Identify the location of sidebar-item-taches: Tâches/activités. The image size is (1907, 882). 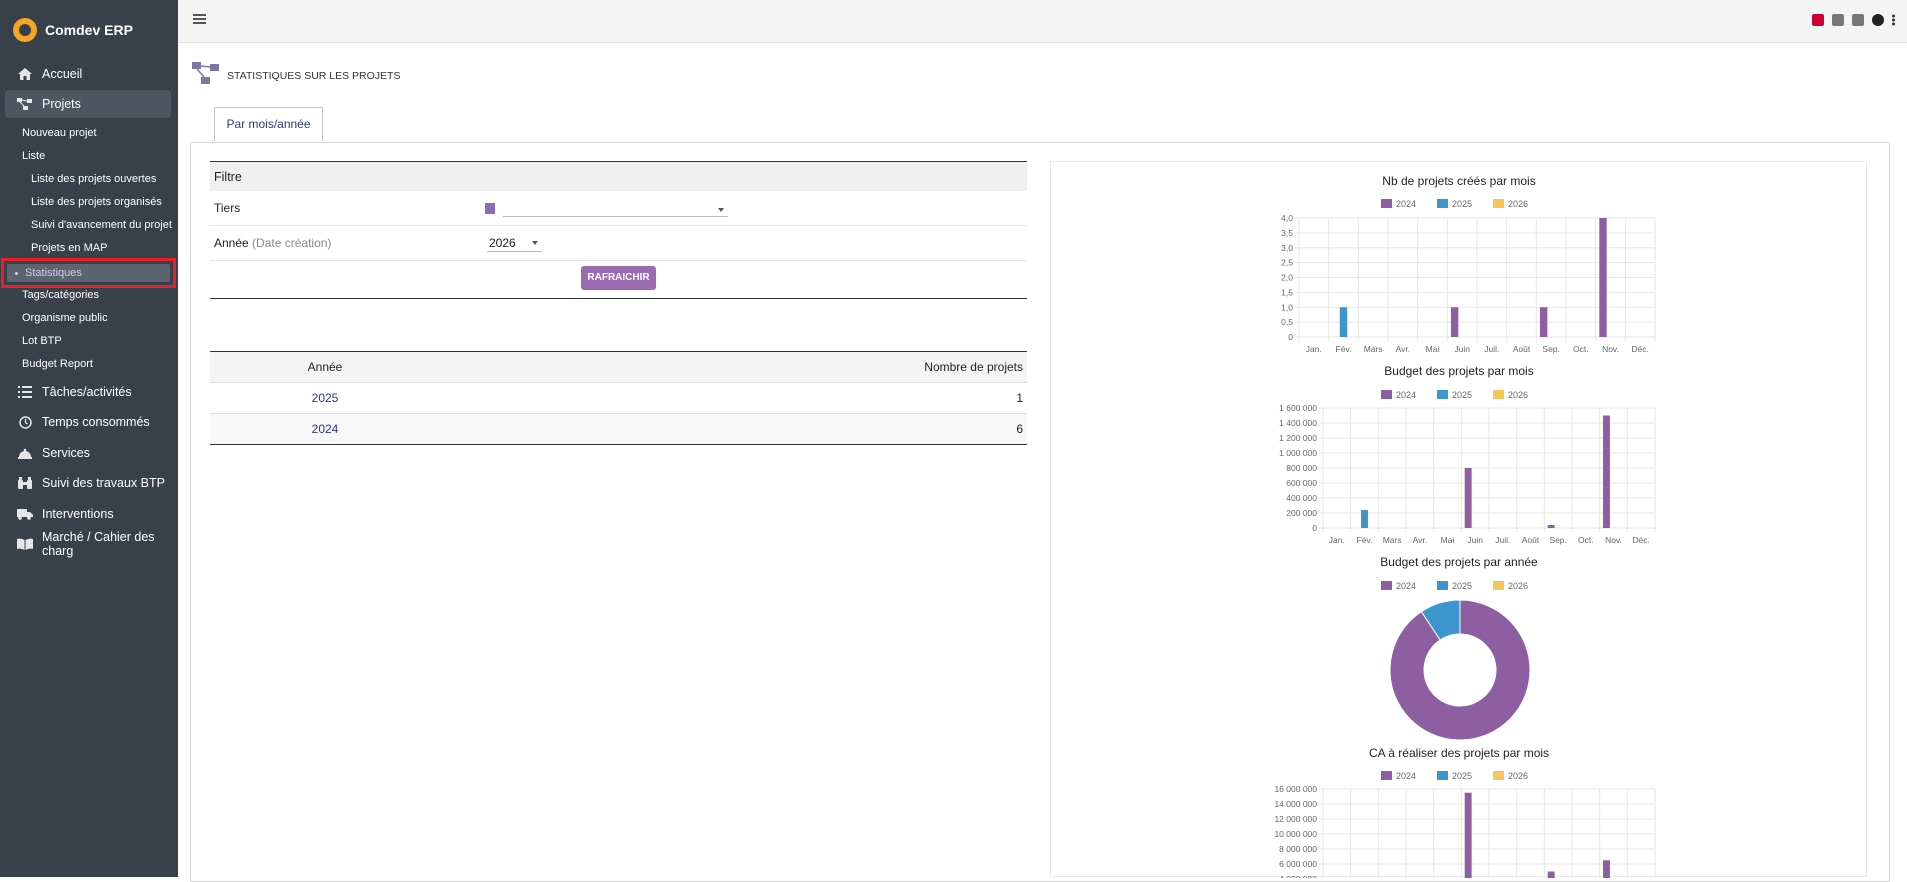
(88, 392).